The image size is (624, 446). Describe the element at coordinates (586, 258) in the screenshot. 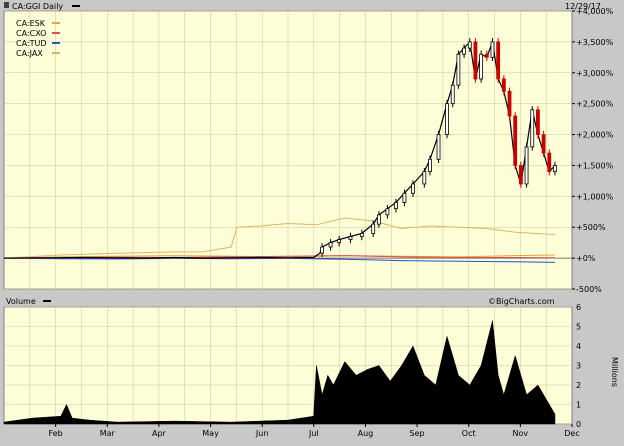

I see `price-tick-label: +0%` at that location.